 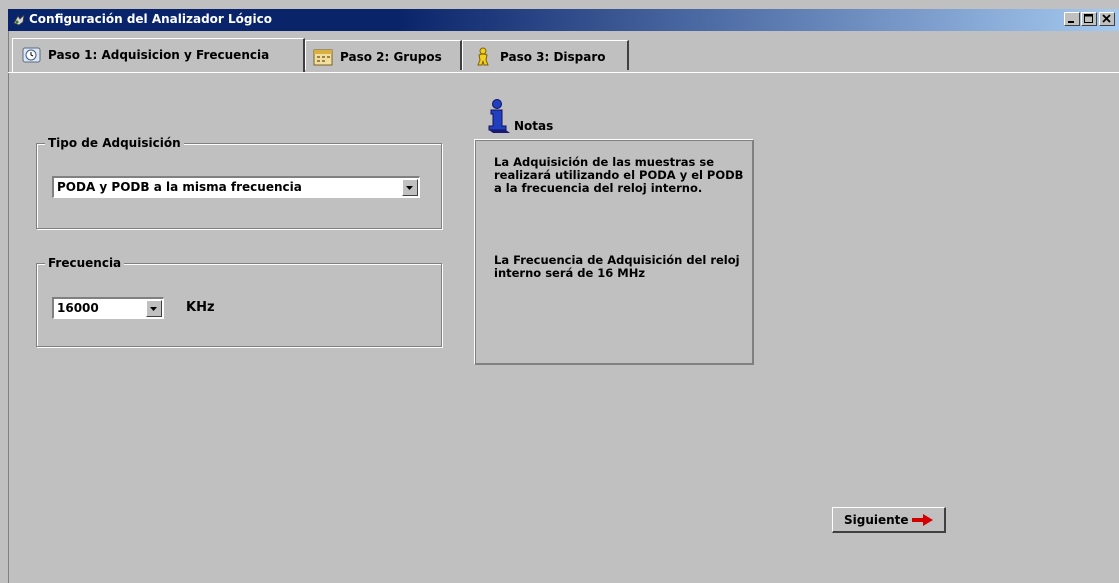 What do you see at coordinates (1071, 22) in the screenshot?
I see `minimize-icon` at bounding box center [1071, 22].